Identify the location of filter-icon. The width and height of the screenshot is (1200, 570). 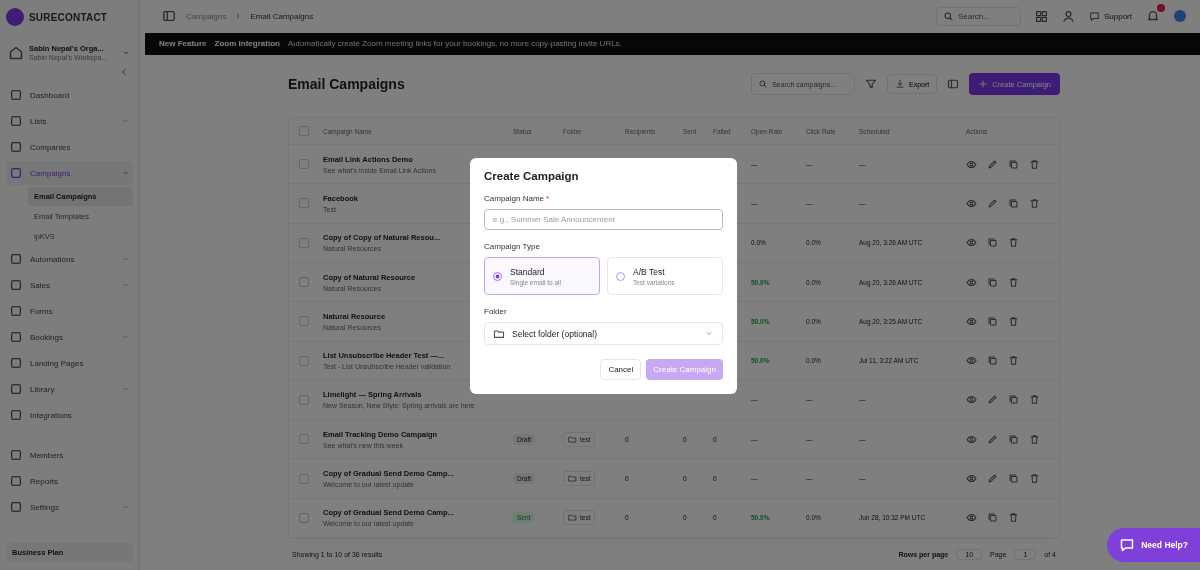
(871, 84).